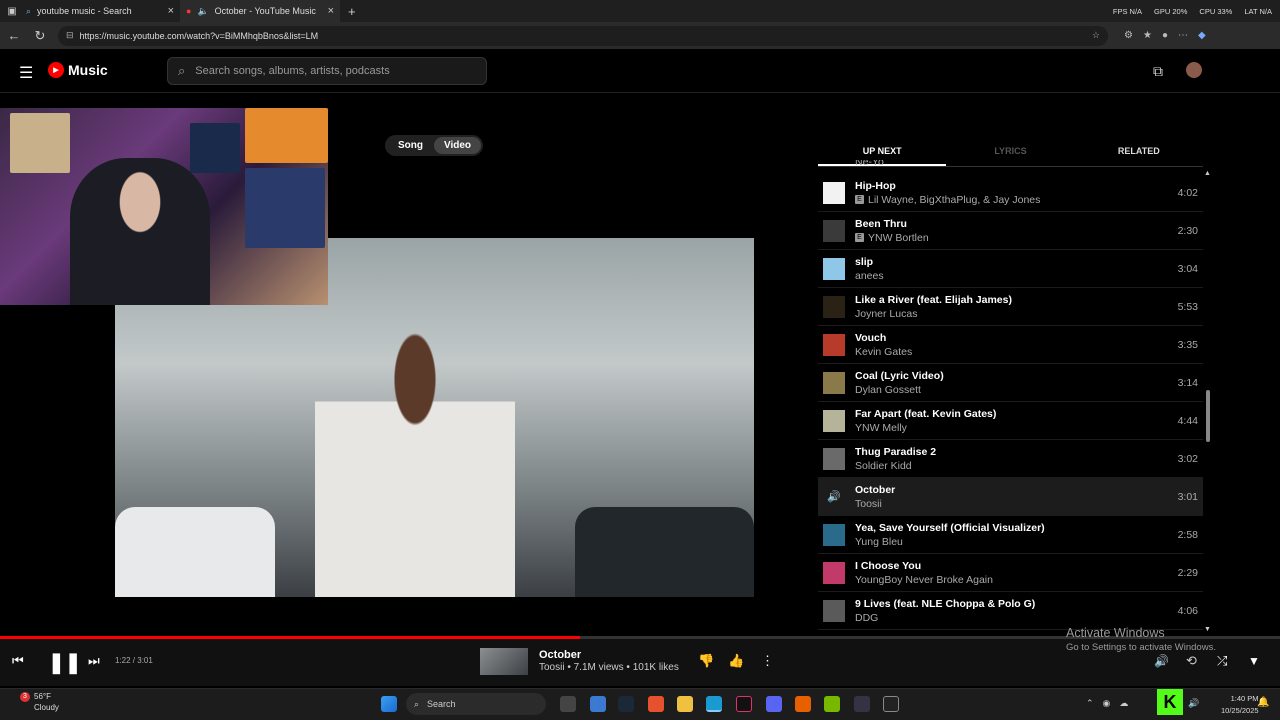 This screenshot has width=1280, height=720. I want to click on brave-icon, so click(656, 704).